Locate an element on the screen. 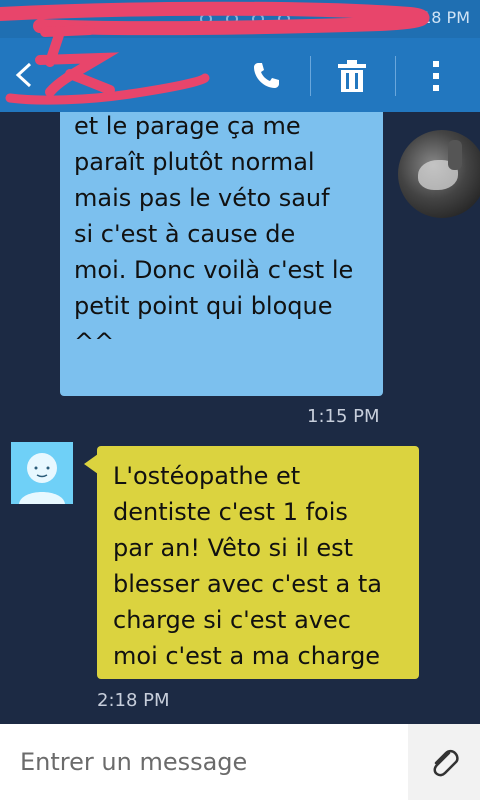  contact-avatar-photo is located at coordinates (439, 174).